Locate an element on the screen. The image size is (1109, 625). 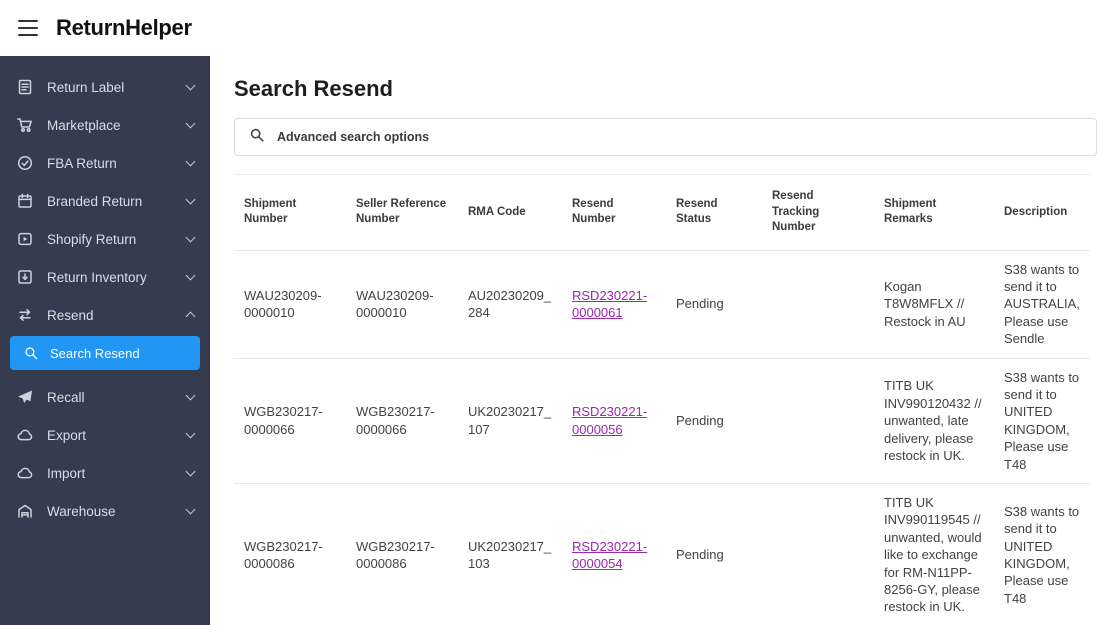
warehouse-icon is located at coordinates (25, 511).